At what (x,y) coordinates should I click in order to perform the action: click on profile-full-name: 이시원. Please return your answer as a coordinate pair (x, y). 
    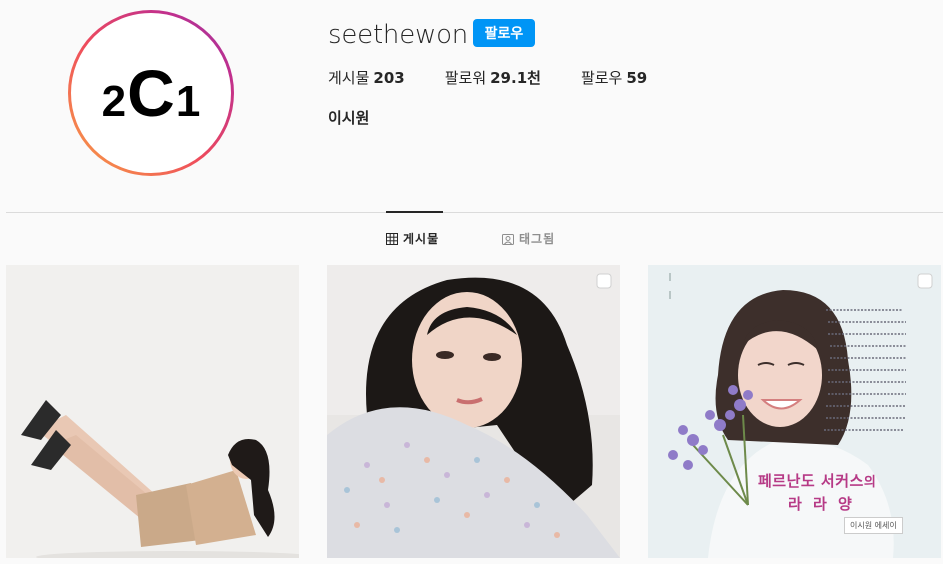
    Looking at the image, I should click on (349, 118).